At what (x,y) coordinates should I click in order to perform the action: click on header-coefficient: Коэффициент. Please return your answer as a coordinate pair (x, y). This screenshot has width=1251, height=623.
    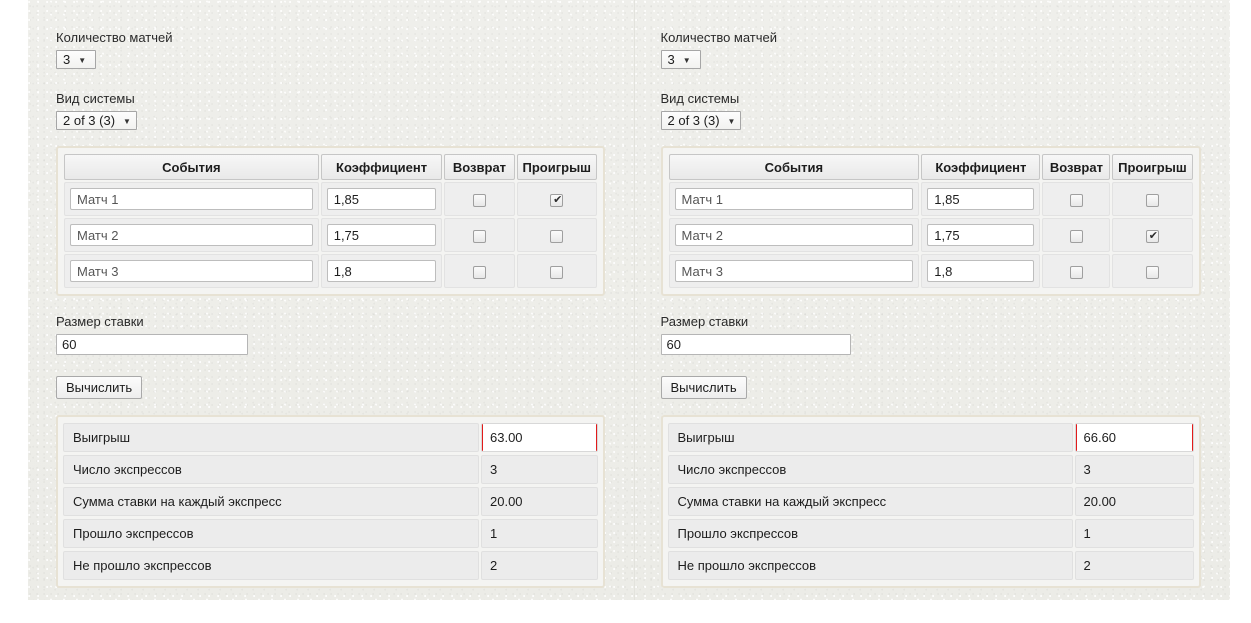
    Looking at the image, I should click on (381, 167).